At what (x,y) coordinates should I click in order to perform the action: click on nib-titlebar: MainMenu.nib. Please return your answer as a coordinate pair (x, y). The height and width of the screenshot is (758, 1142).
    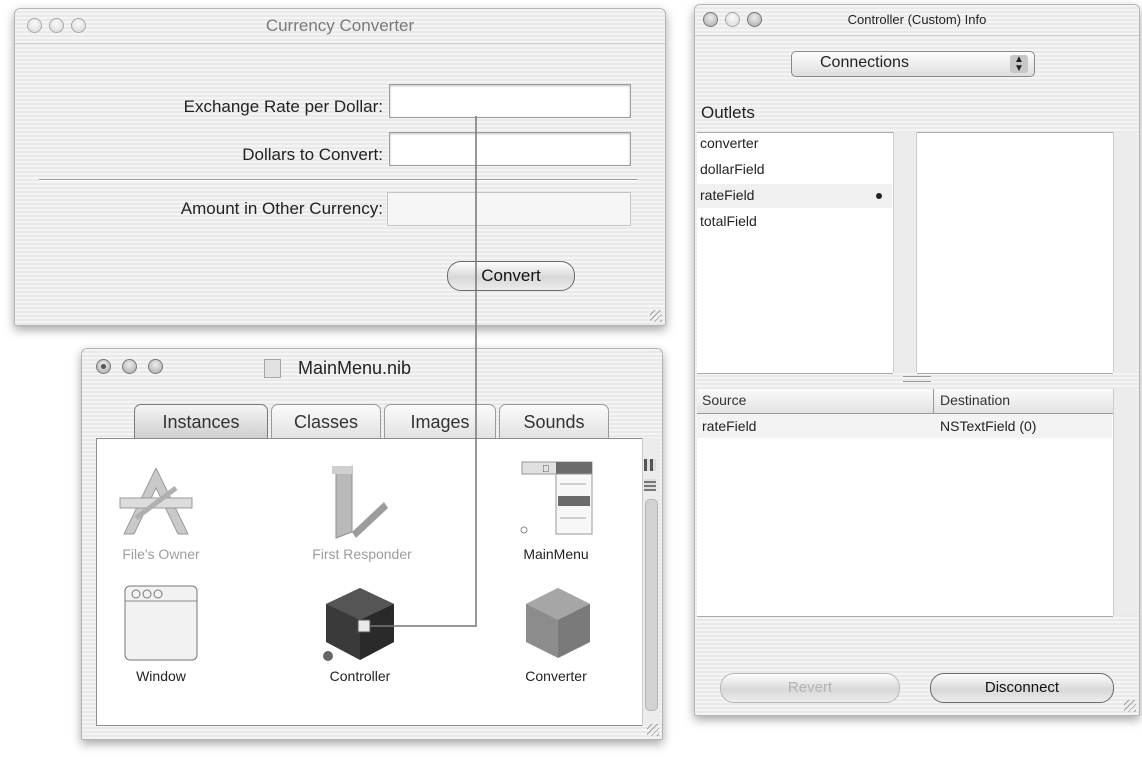
    Looking at the image, I should click on (372, 366).